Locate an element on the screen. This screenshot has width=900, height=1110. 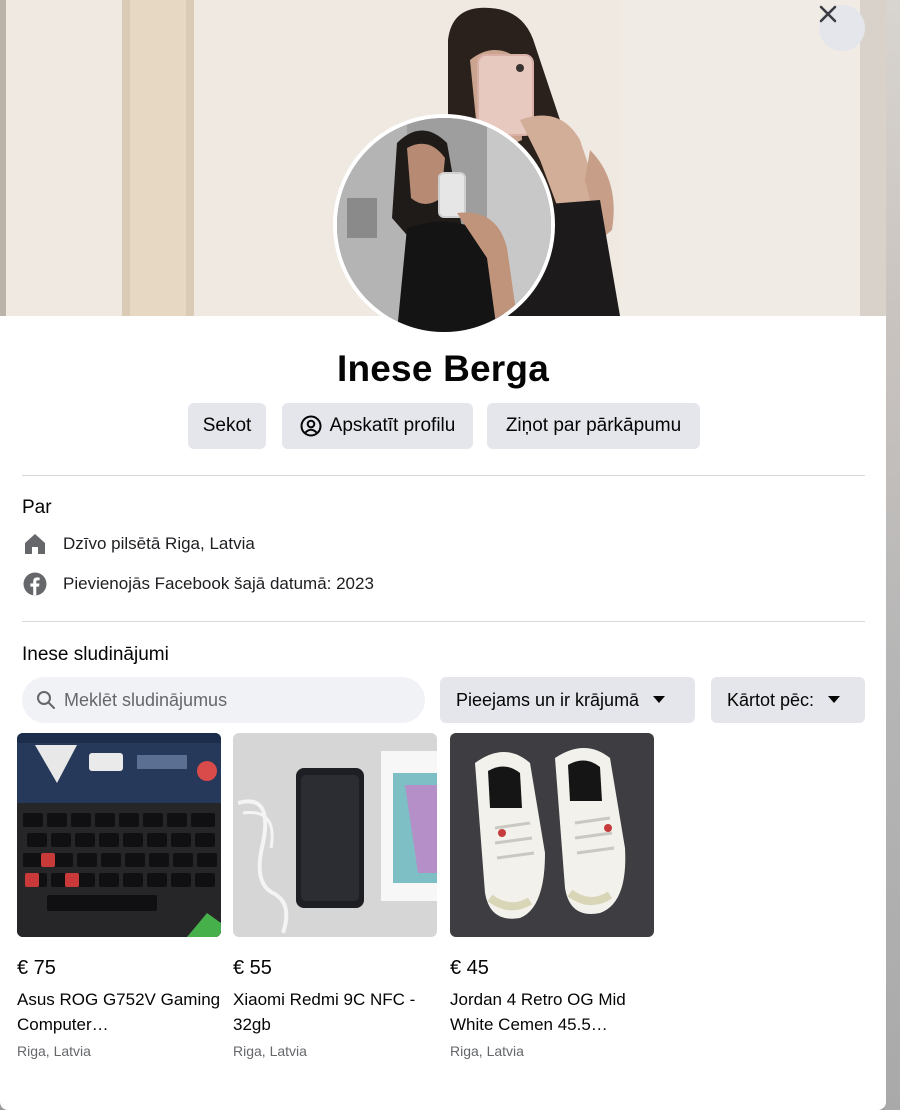
availability-filter-label: Pieejams un ir krājumā is located at coordinates (548, 699).